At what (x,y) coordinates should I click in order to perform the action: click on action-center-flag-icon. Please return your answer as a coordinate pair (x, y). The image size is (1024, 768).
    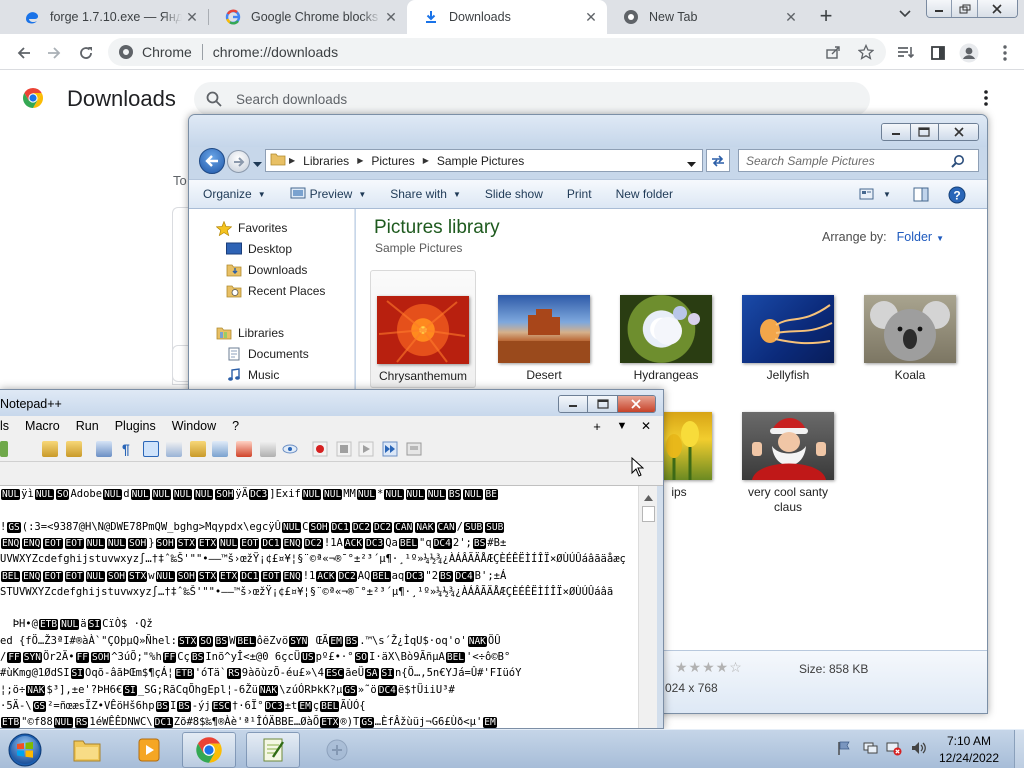
    Looking at the image, I should click on (844, 749).